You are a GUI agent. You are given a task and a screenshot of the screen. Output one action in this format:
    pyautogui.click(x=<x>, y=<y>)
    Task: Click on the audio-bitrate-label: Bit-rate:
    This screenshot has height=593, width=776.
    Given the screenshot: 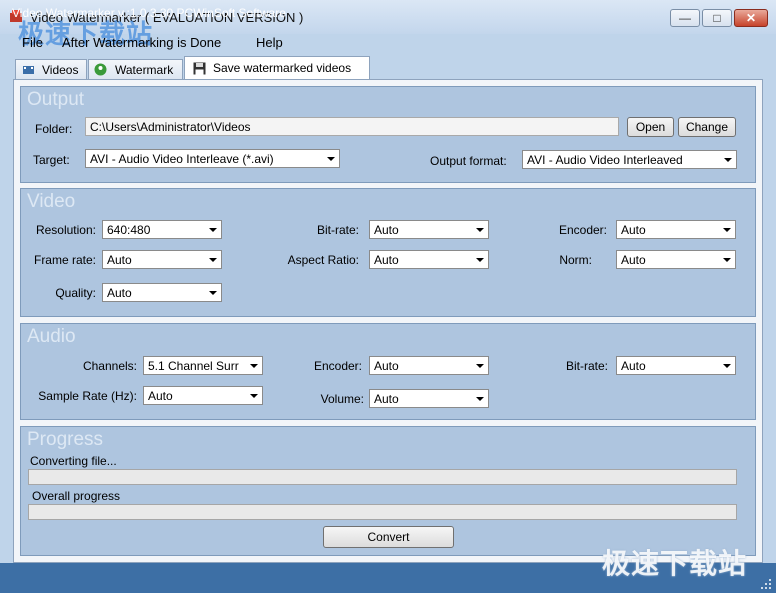 What is the action you would take?
    pyautogui.click(x=586, y=366)
    